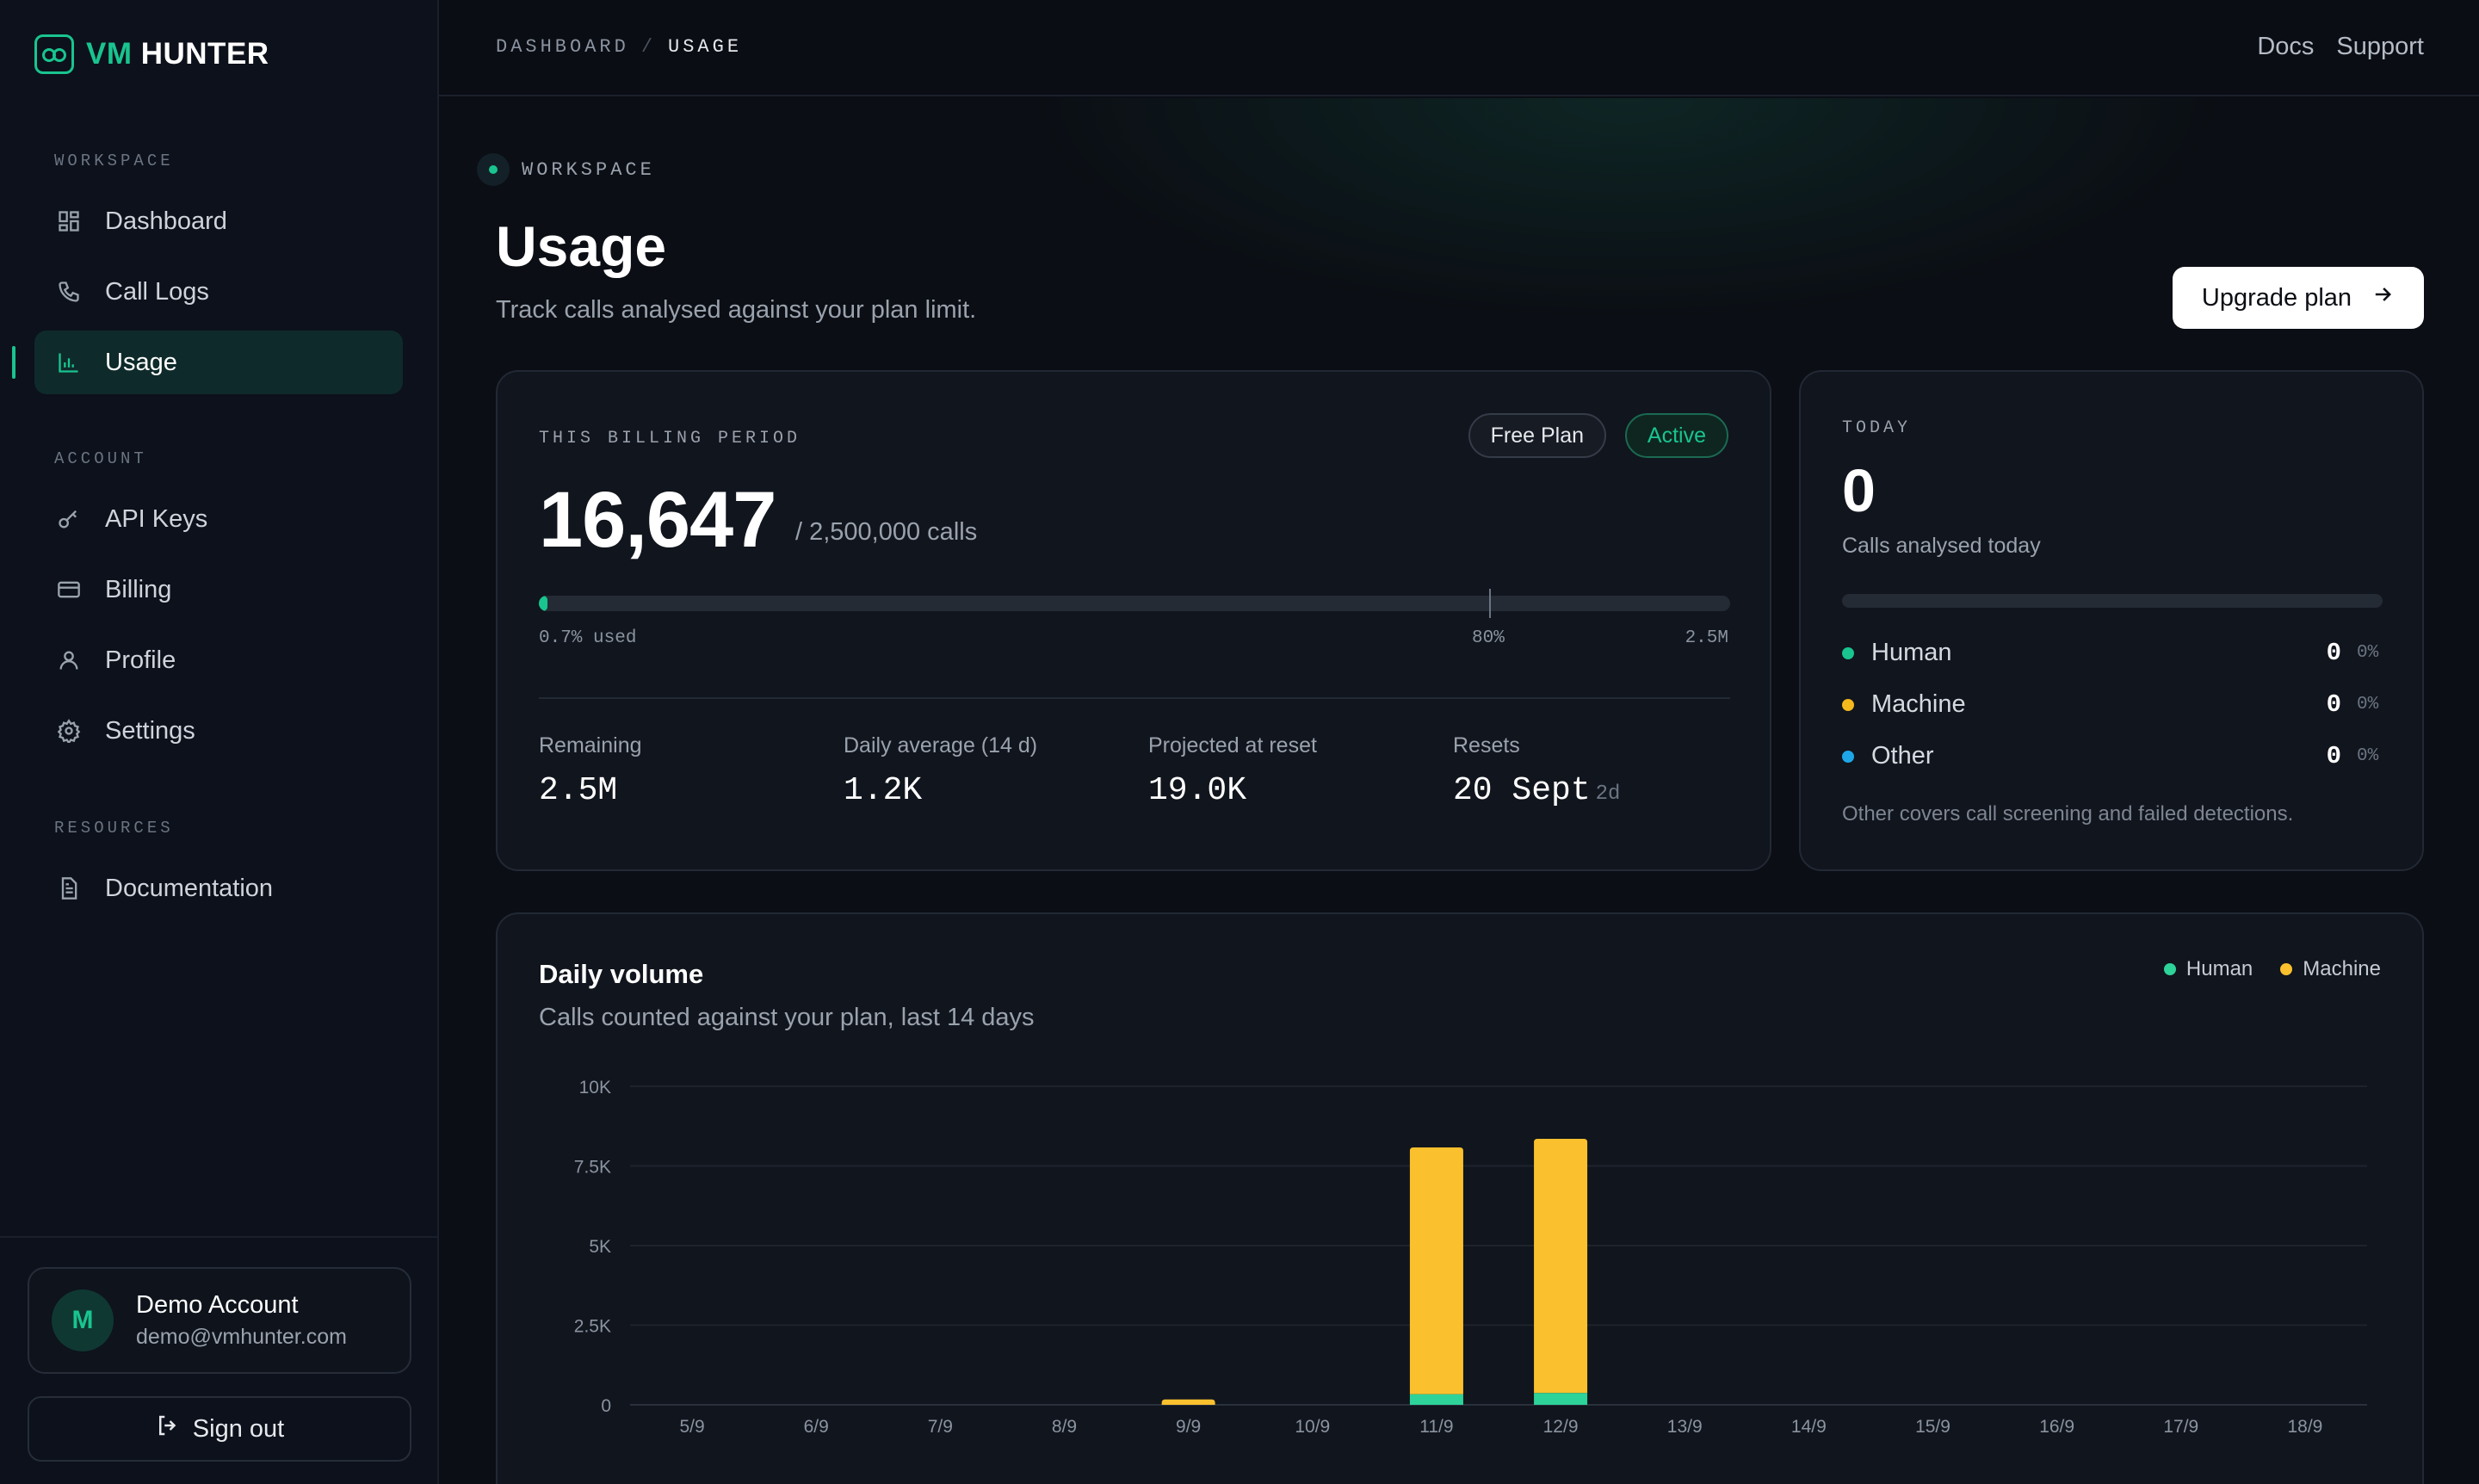 The image size is (2479, 1484). I want to click on section-eyebrow: WORKSPACE, so click(566, 169).